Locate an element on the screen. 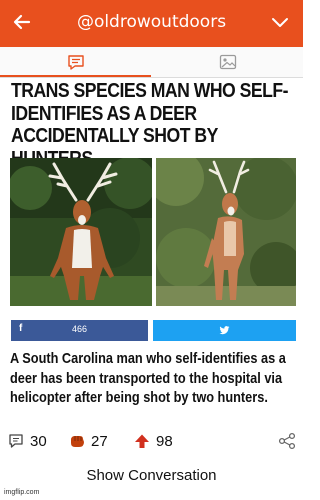 This screenshot has width=320, height=500. likes-stat: 27 is located at coordinates (88, 441).